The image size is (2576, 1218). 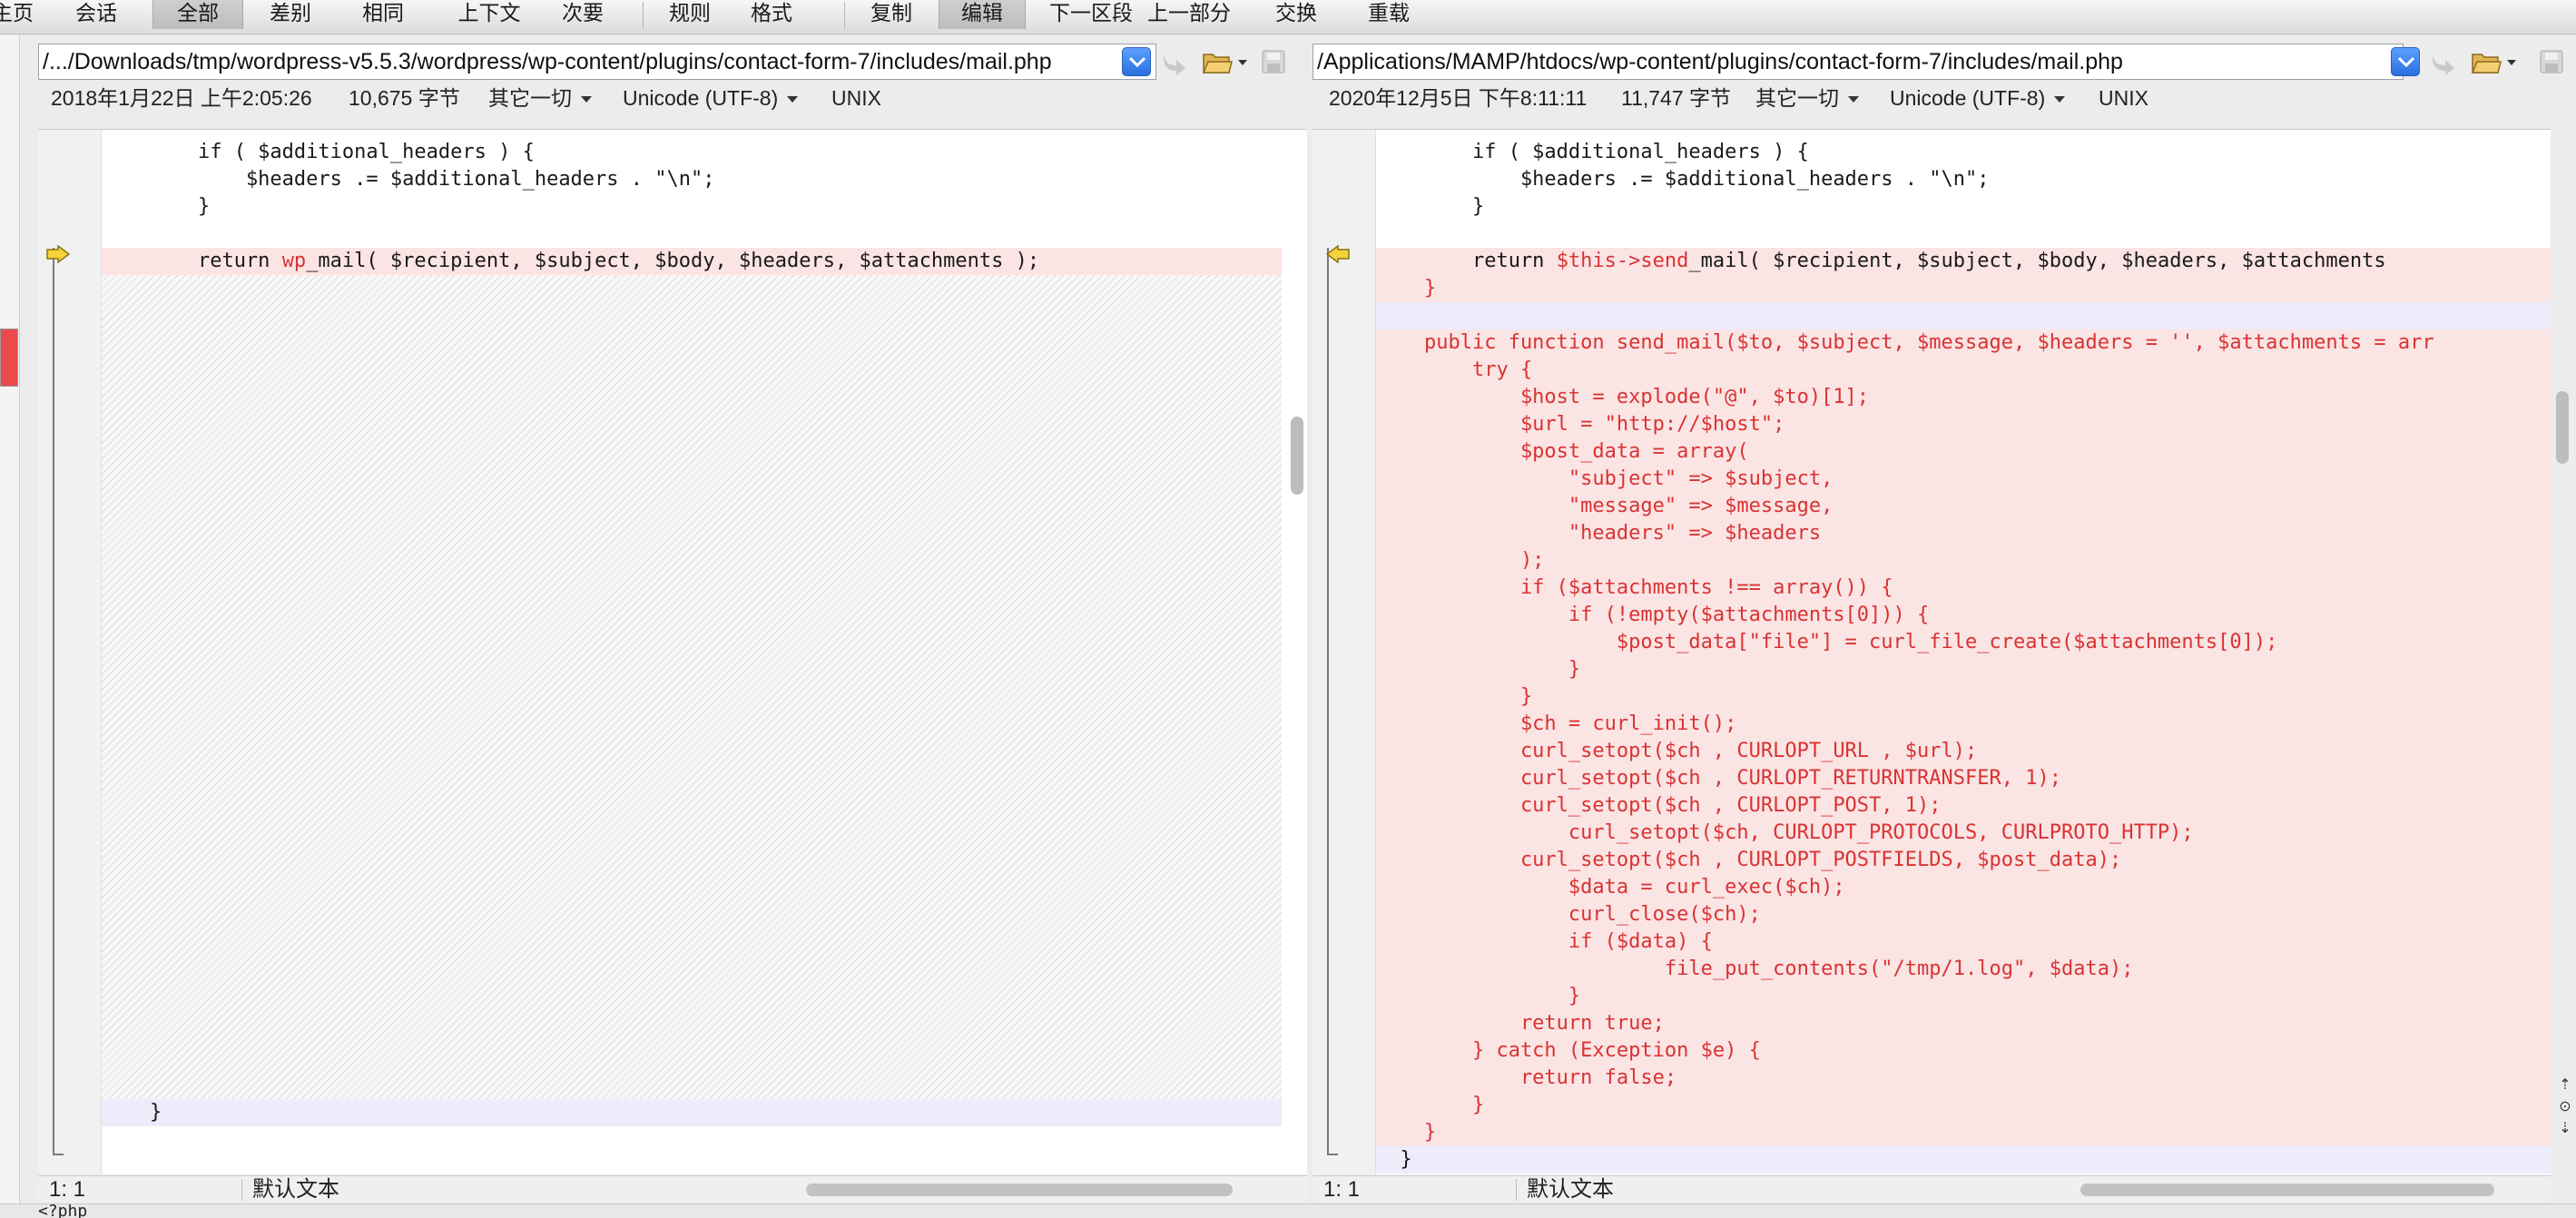 I want to click on code-line: if ($data) {, so click(x=1963, y=942).